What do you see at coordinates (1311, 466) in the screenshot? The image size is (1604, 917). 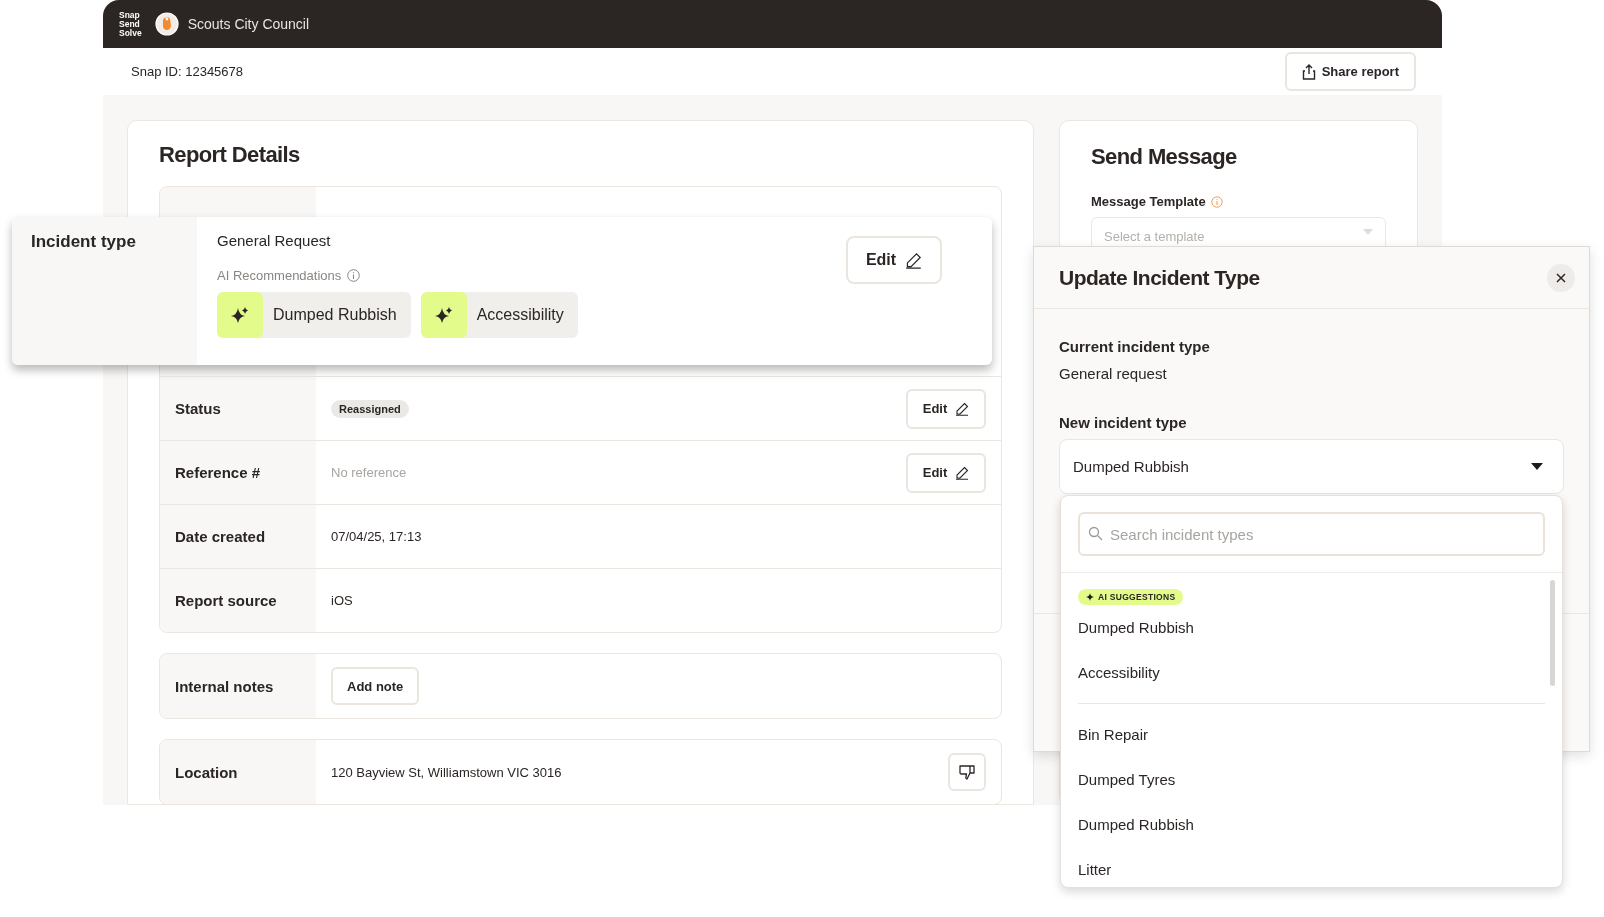 I see `incident-type-select: Dumped Rubbish` at bounding box center [1311, 466].